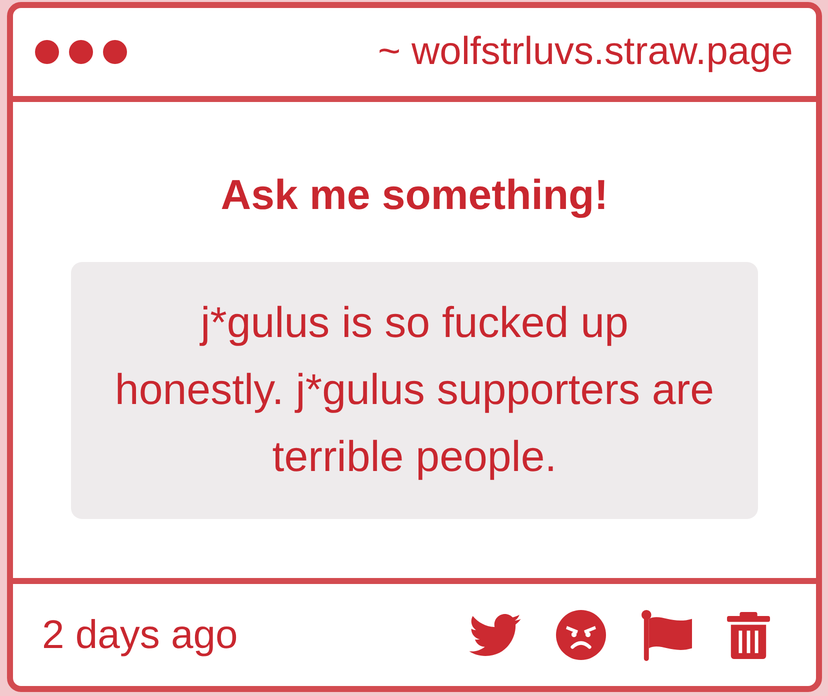  What do you see at coordinates (140, 635) in the screenshot?
I see `timestamp-text: 2 days ago` at bounding box center [140, 635].